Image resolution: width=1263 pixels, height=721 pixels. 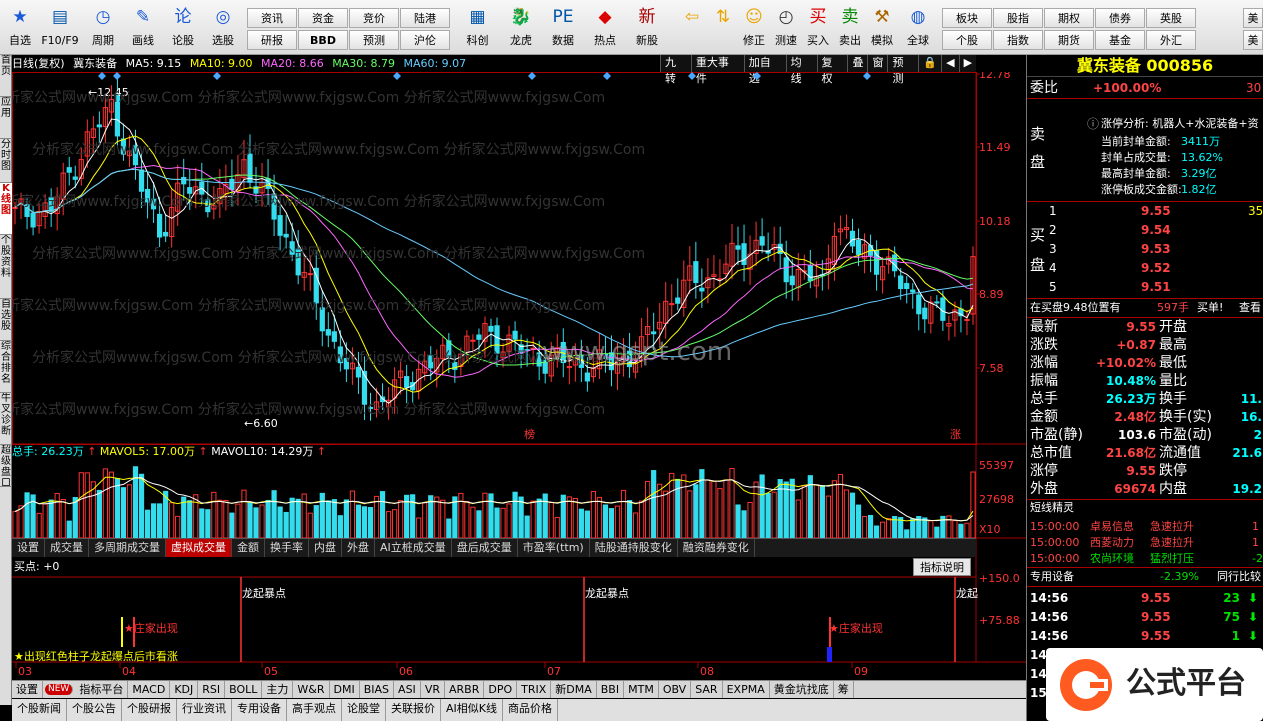 I want to click on toolbar-right-bottom-3: 基金, so click(x=1120, y=40).